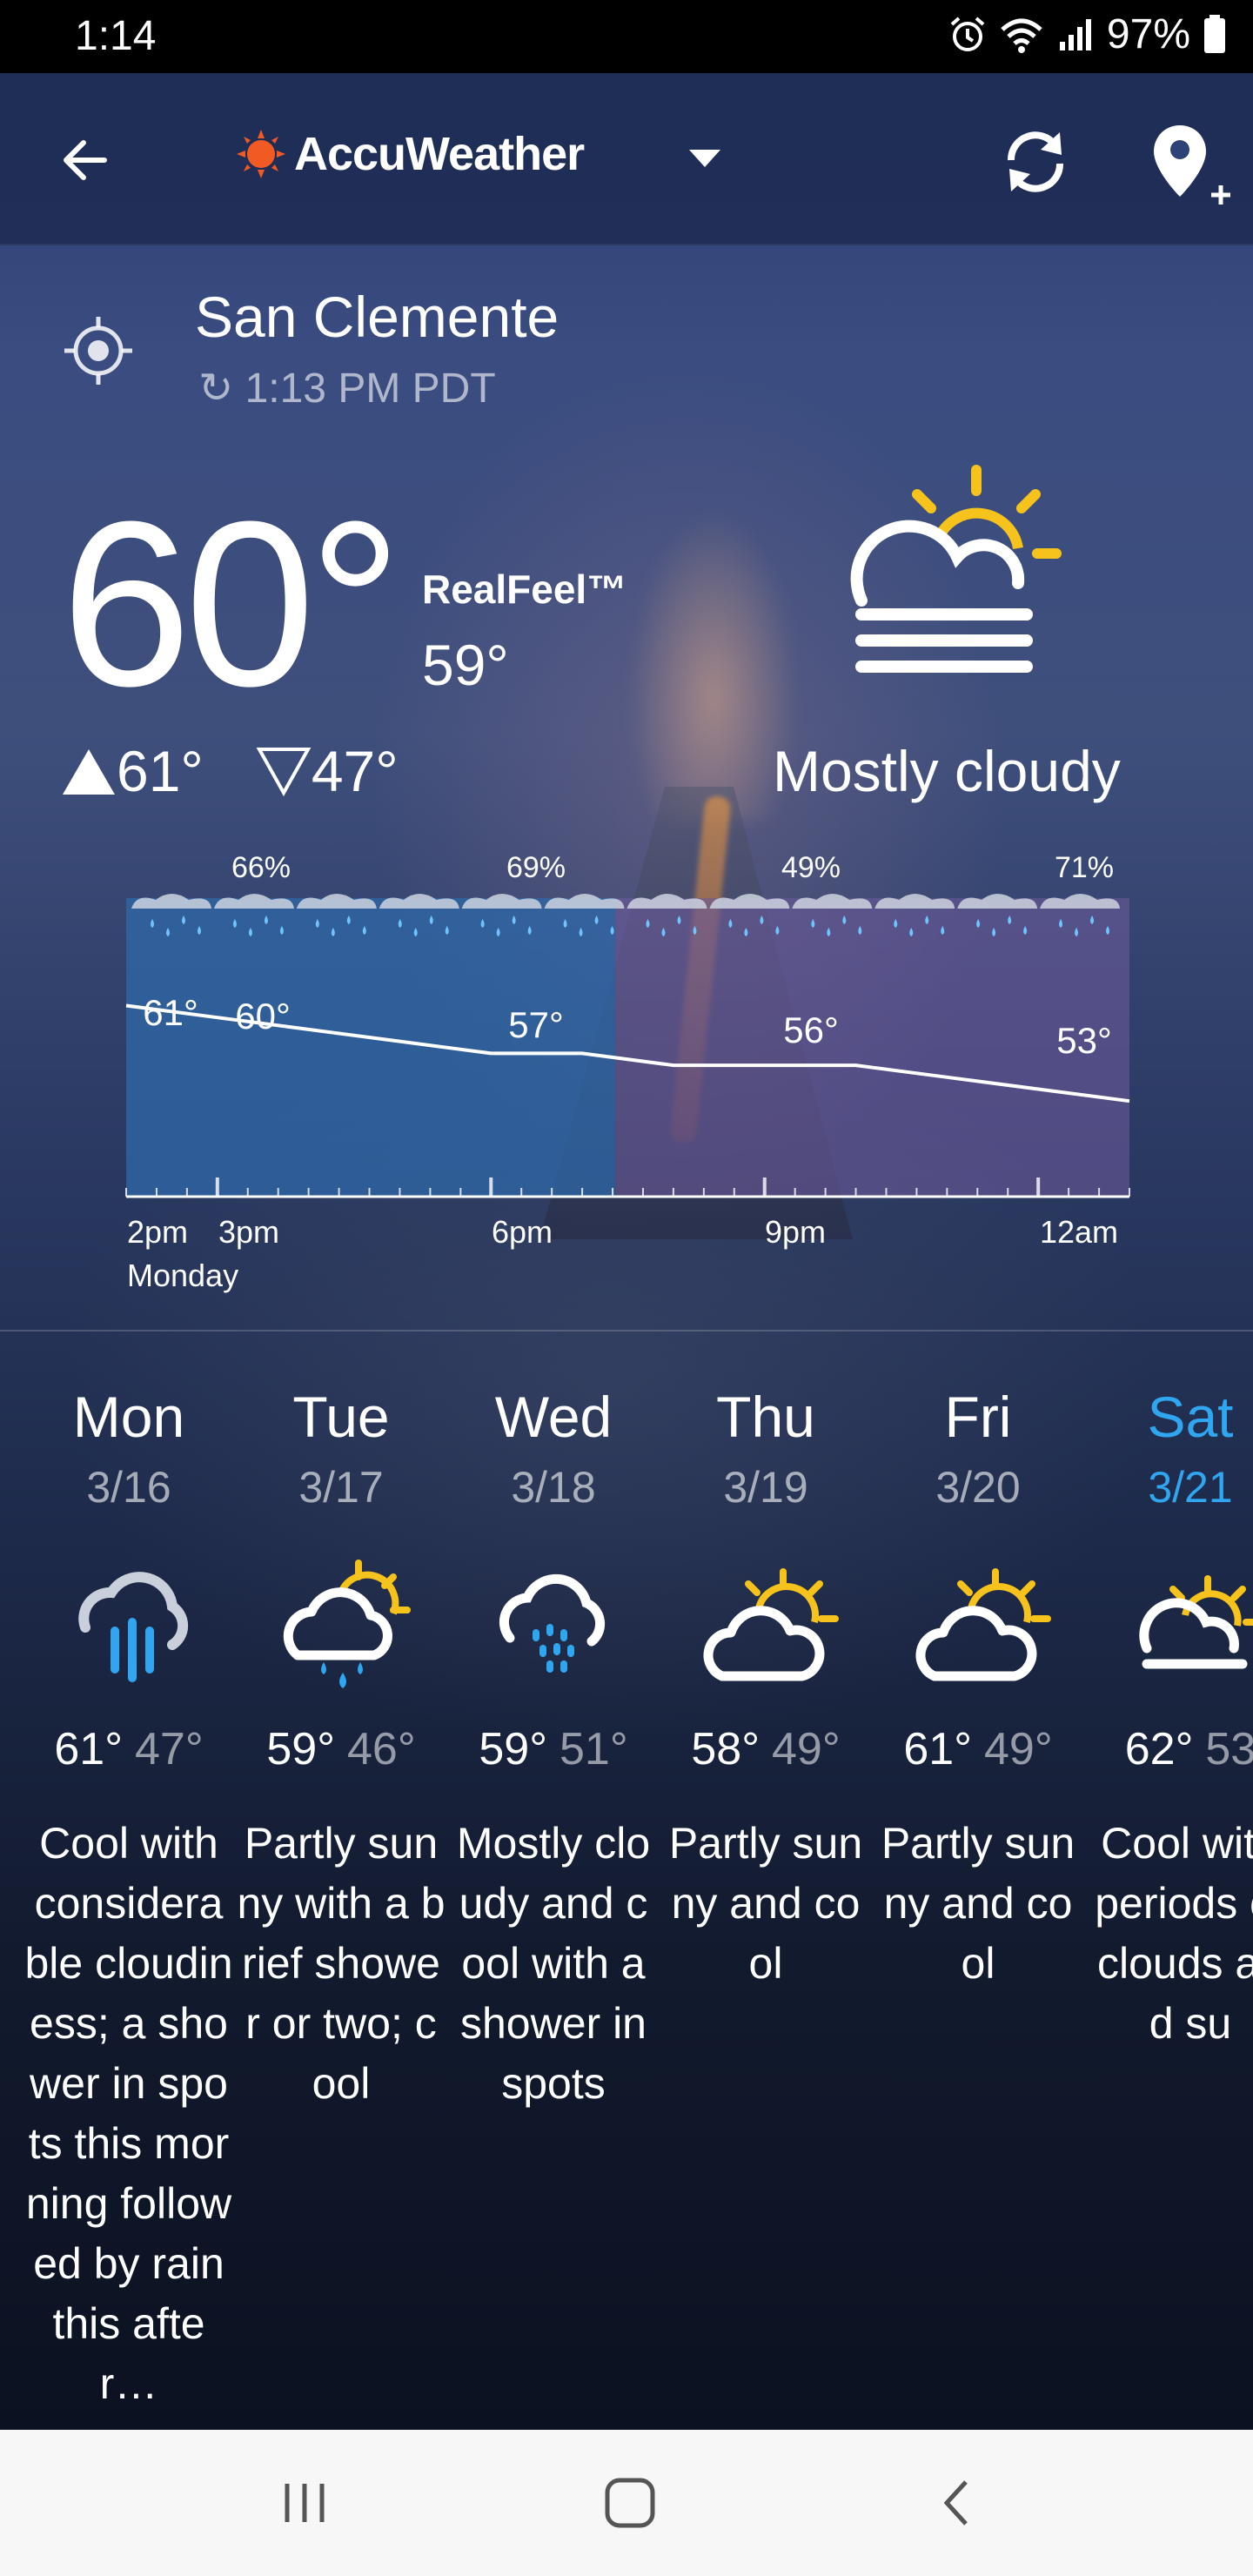 Image resolution: width=1253 pixels, height=2576 pixels. Describe the element at coordinates (371, 1048) in the screenshot. I see `chart-day-panel` at that location.